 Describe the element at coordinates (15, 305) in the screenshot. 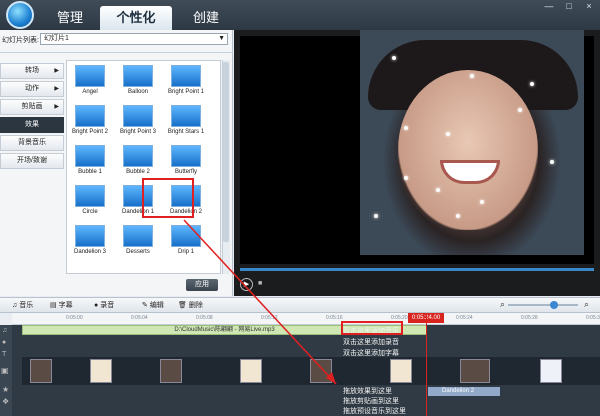

I see `toolbar-icon: ♫` at that location.